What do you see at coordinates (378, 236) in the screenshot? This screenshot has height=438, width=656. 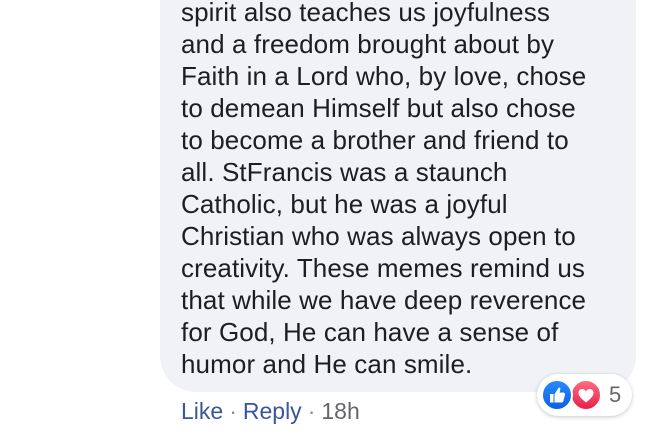 I see `comment-text-line: Christian who was always open to` at bounding box center [378, 236].